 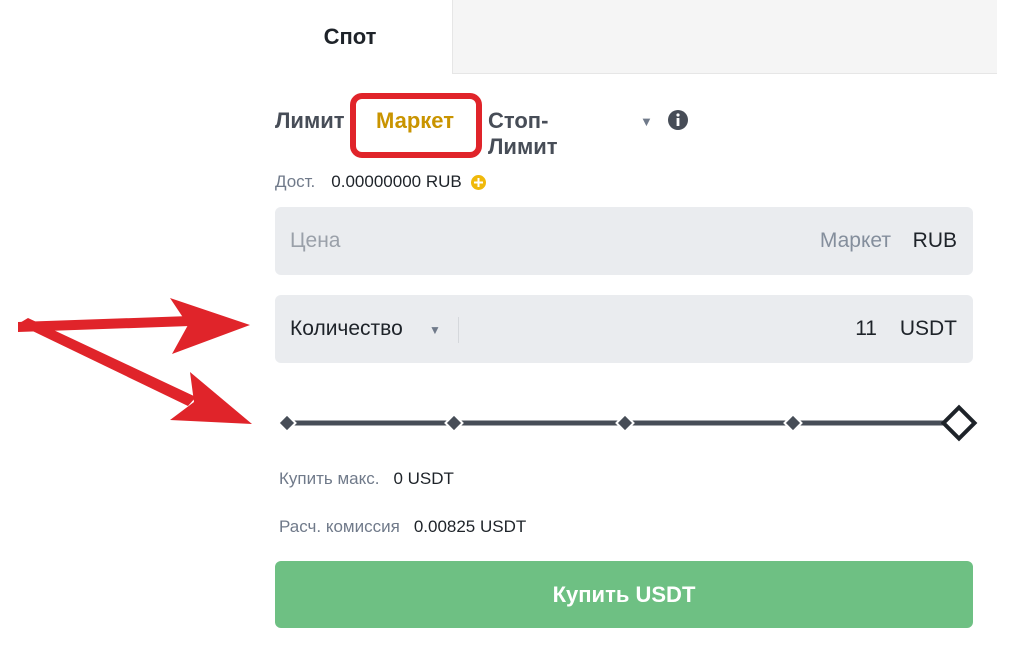 I want to click on fee-value: 0.00825 USDT, so click(x=470, y=526).